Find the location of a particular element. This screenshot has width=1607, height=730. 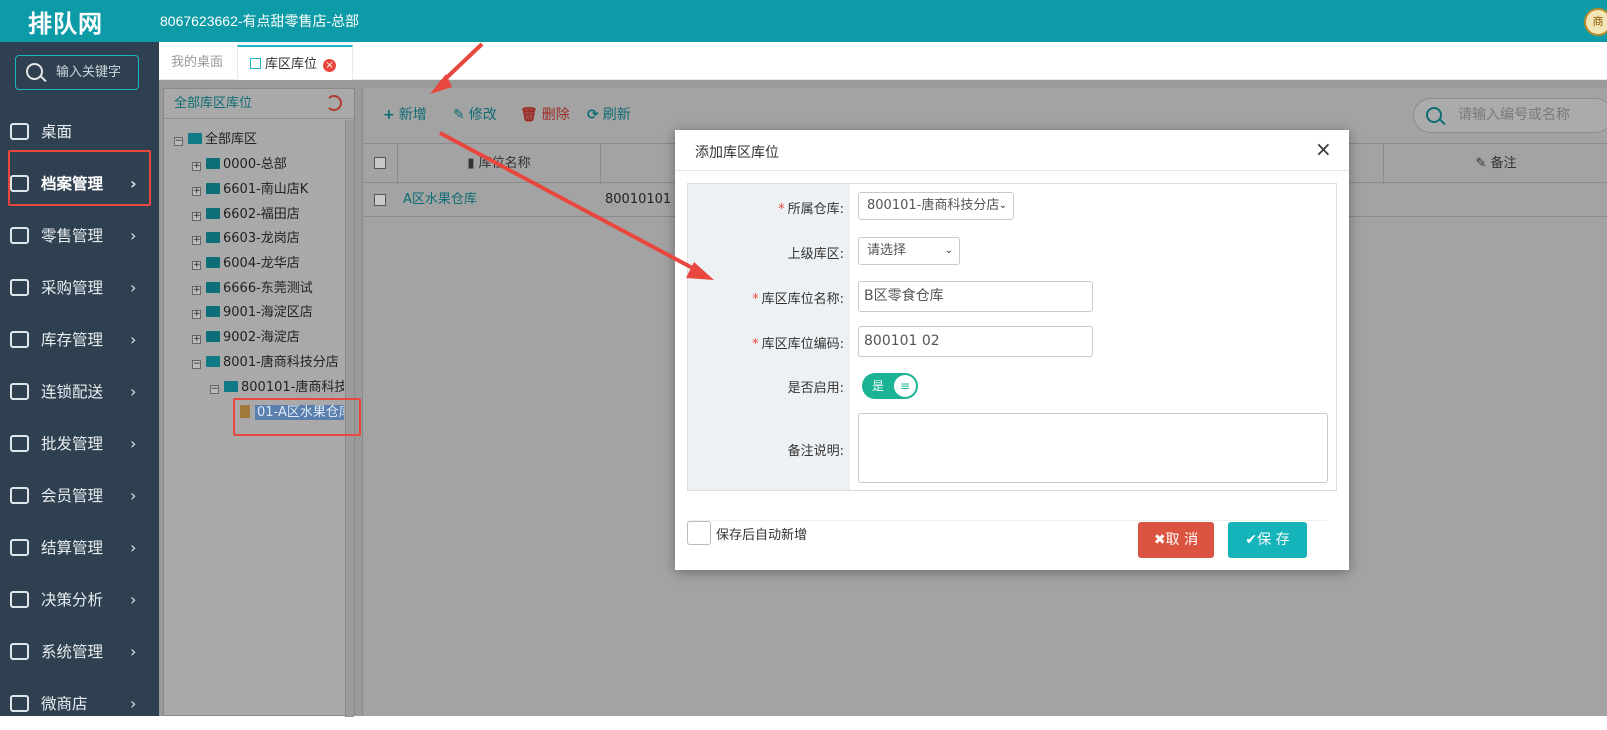

cancel-button: ✖取 消 is located at coordinates (1176, 540).